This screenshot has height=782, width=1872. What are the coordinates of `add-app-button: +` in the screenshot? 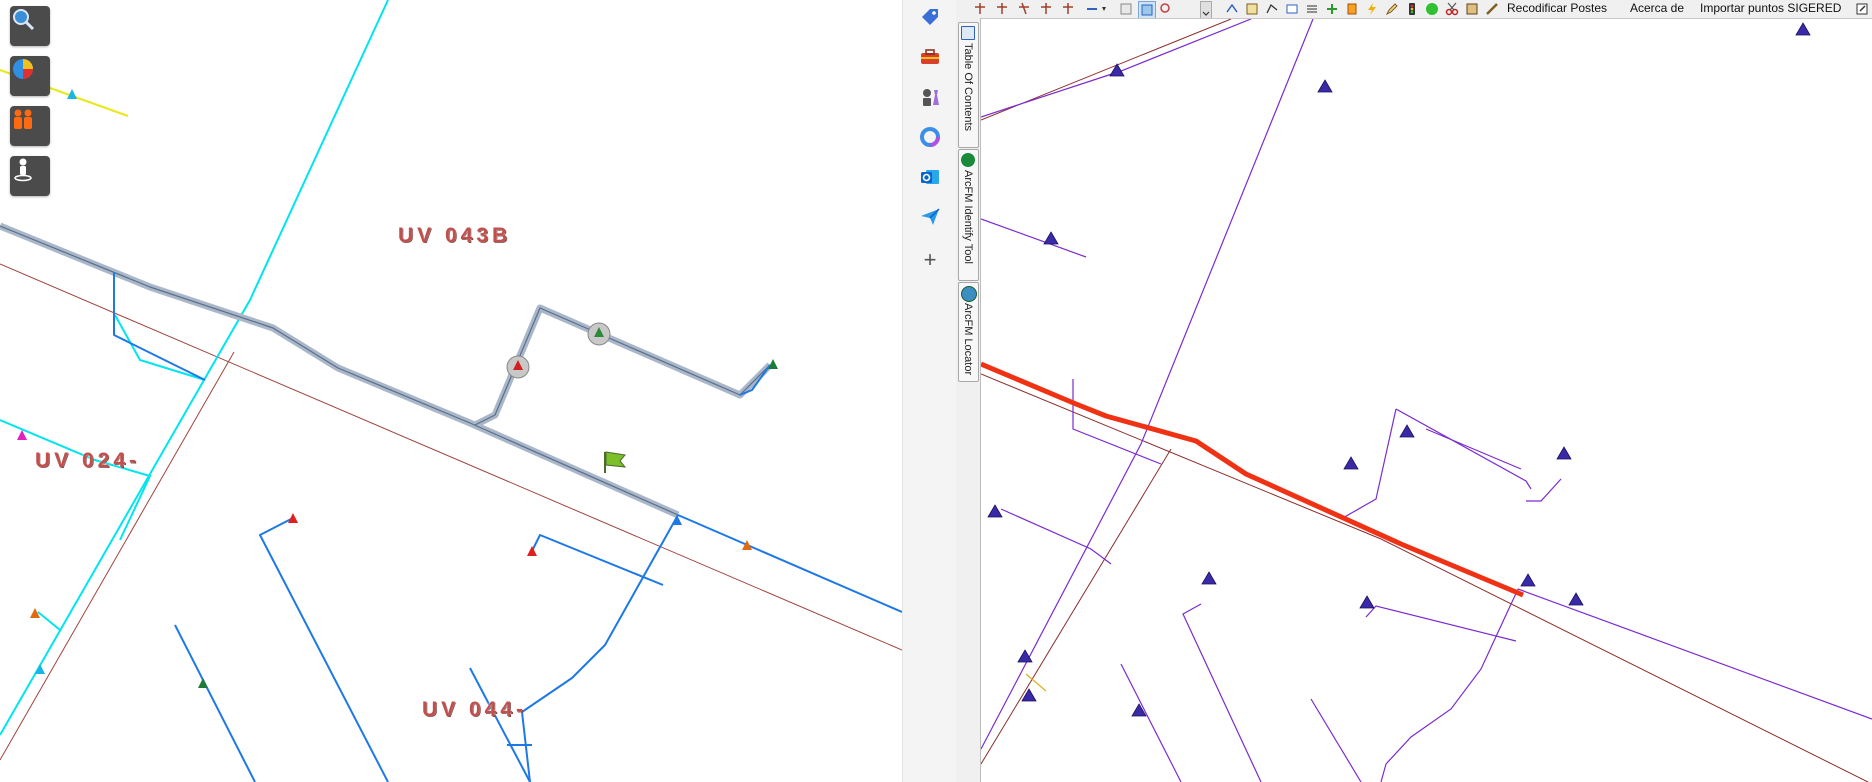 It's located at (930, 260).